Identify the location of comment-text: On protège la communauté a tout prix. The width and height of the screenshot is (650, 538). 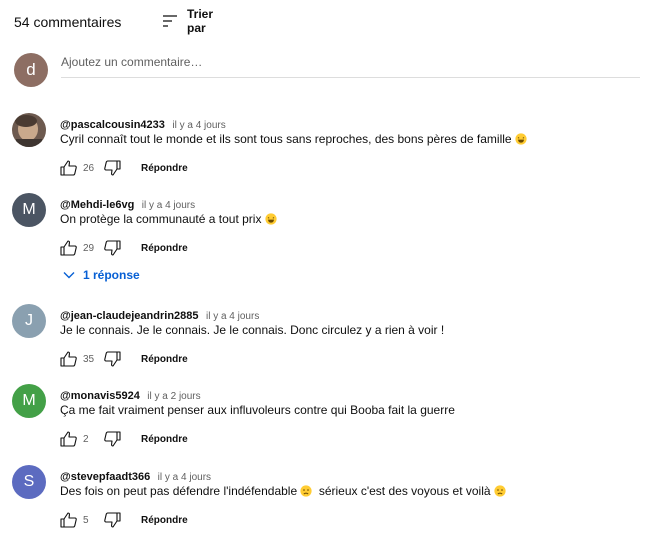
(168, 219).